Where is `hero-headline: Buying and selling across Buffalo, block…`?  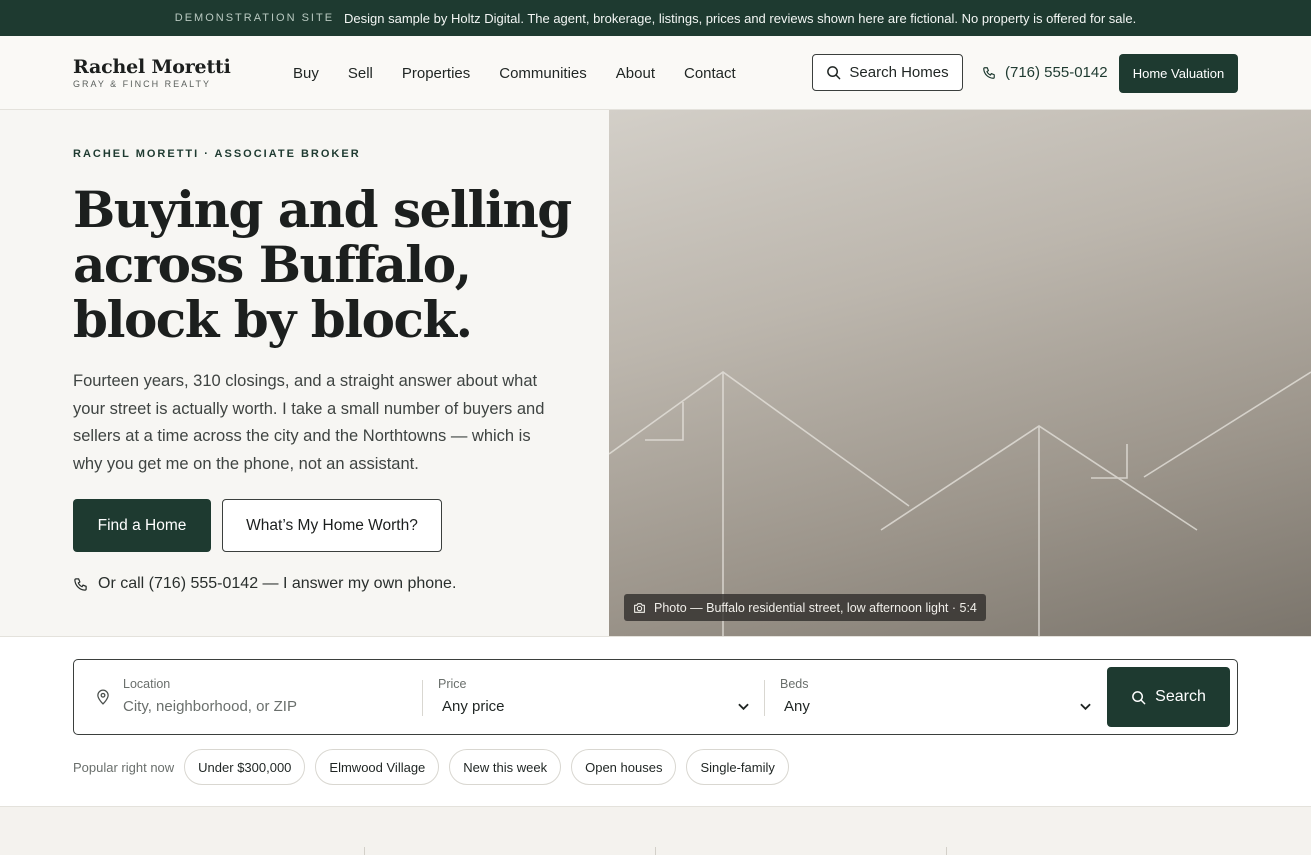 hero-headline: Buying and selling across Buffalo, block… is located at coordinates (322, 264).